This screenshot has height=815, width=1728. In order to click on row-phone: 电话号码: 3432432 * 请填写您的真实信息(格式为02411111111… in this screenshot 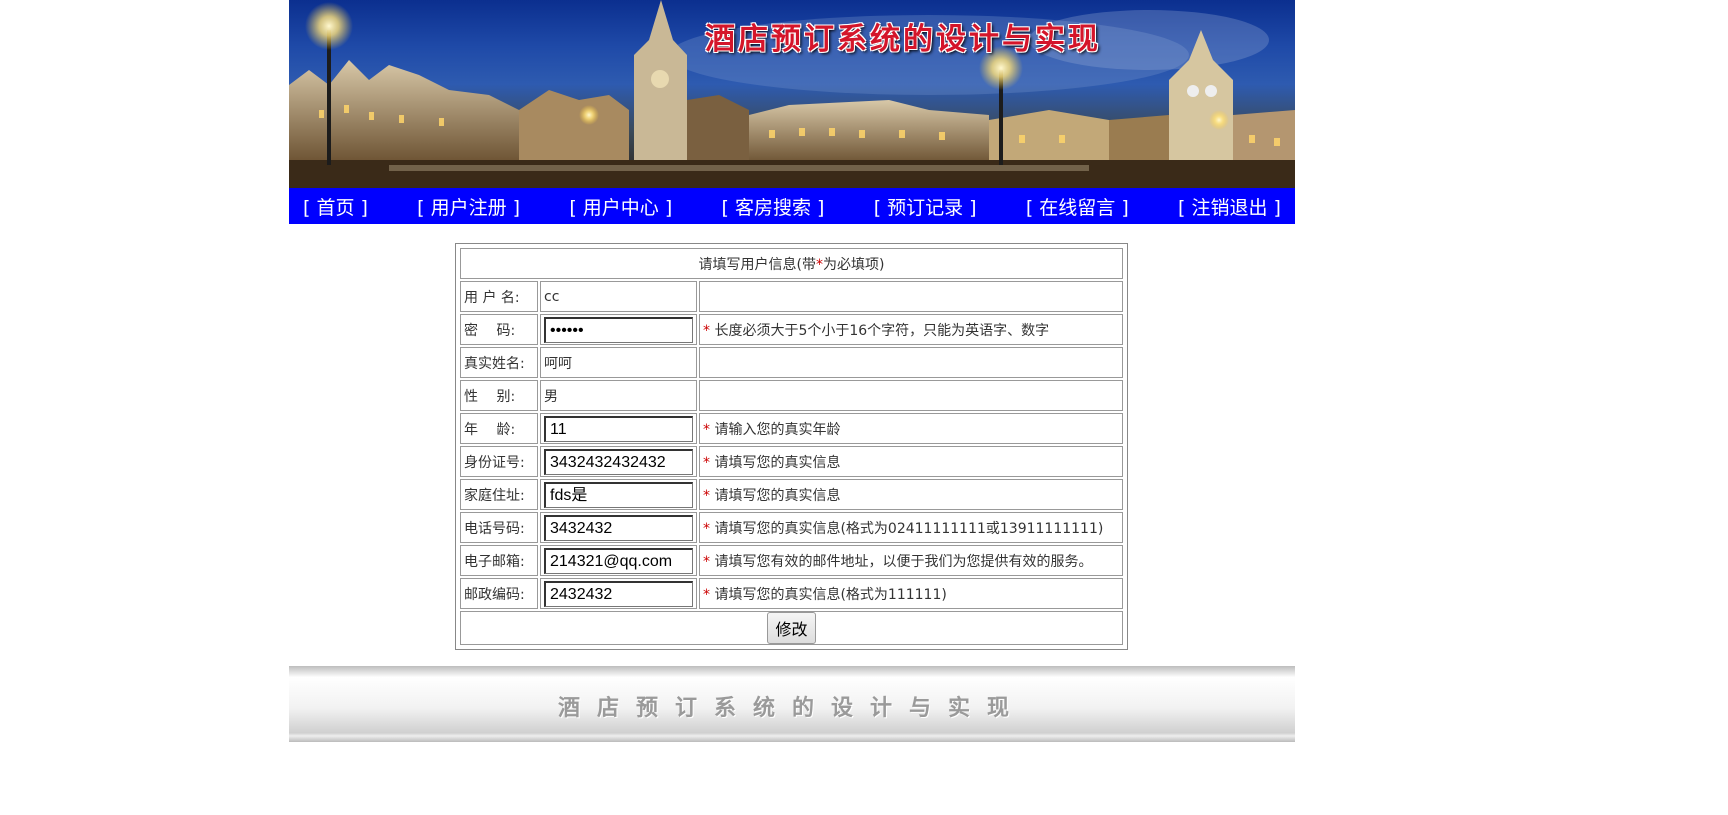, I will do `click(791, 527)`.